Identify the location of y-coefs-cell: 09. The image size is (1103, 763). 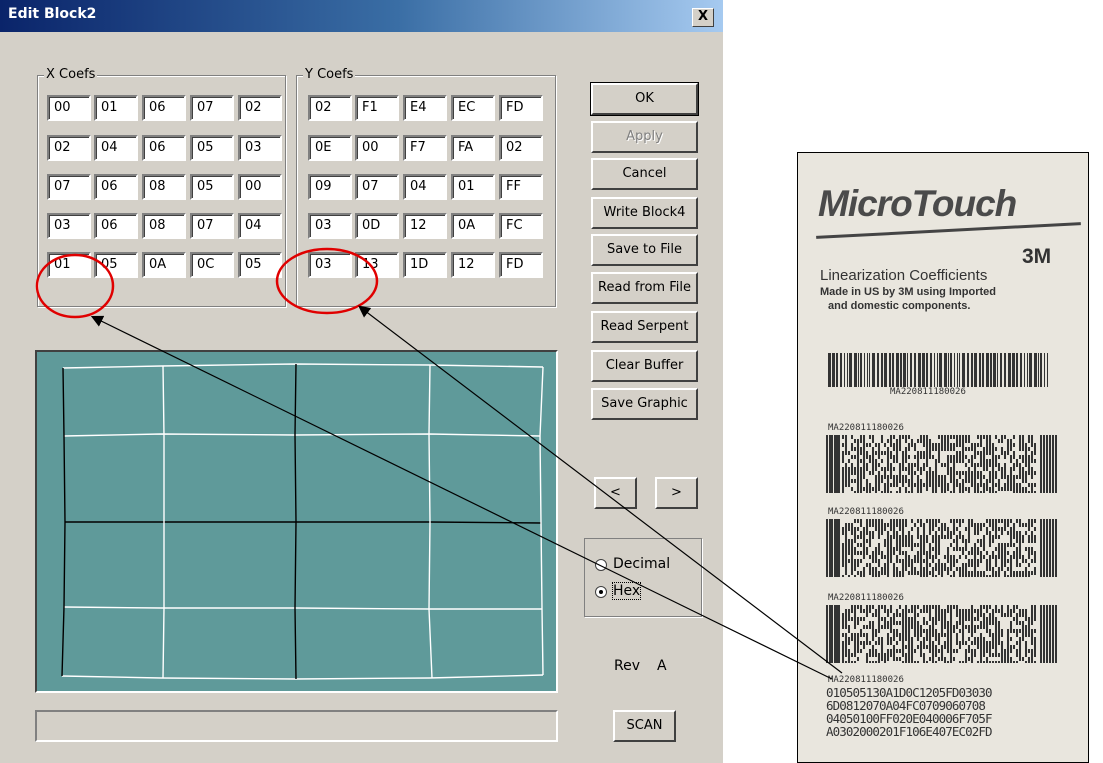
(330, 187).